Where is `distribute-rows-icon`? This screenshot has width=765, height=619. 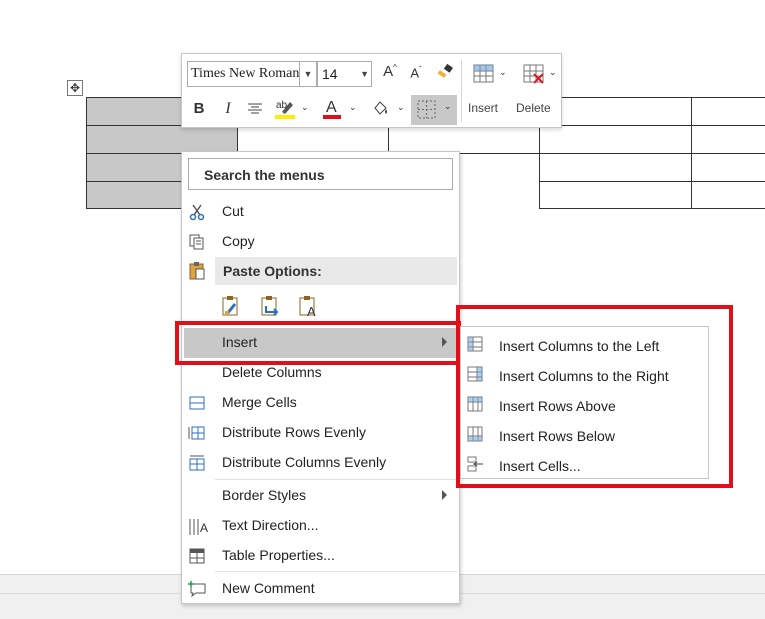 distribute-rows-icon is located at coordinates (197, 433).